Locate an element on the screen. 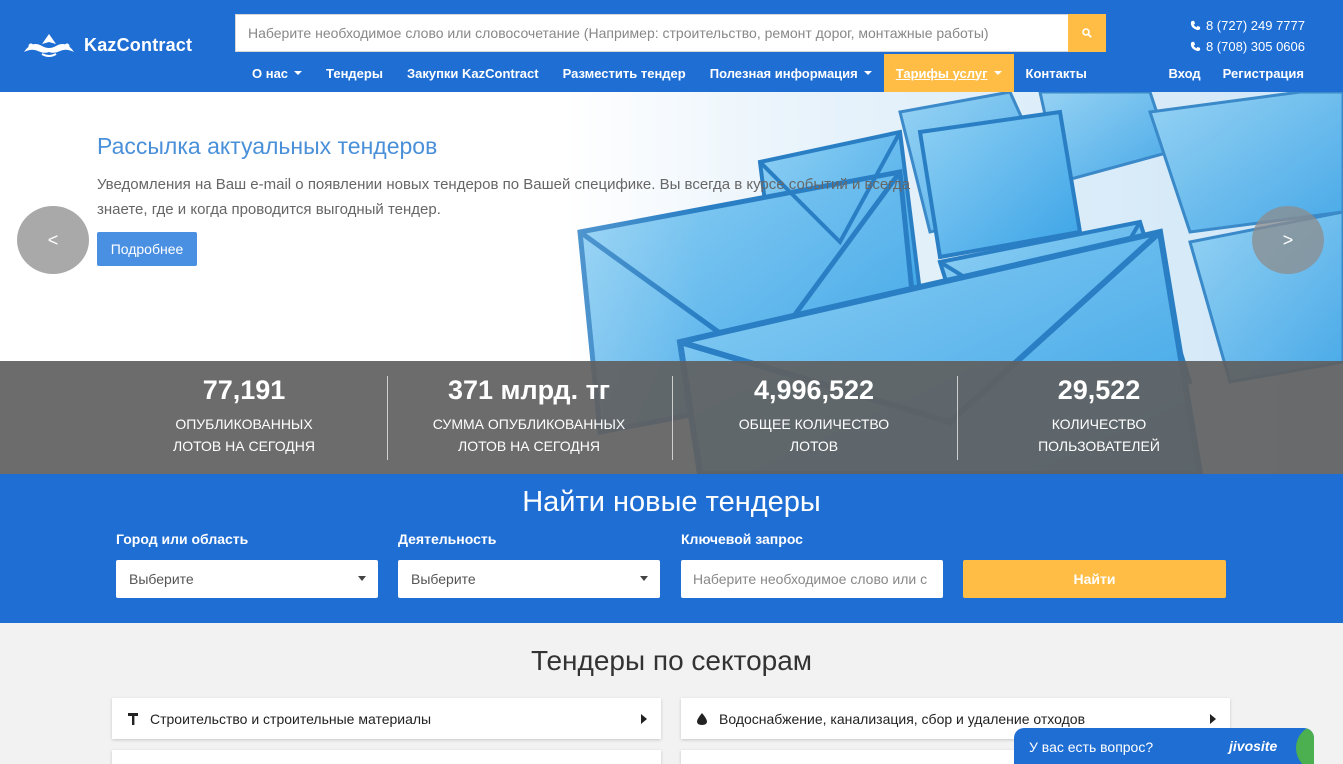 This screenshot has height=764, width=1343. city-select: Выберите is located at coordinates (247, 579).